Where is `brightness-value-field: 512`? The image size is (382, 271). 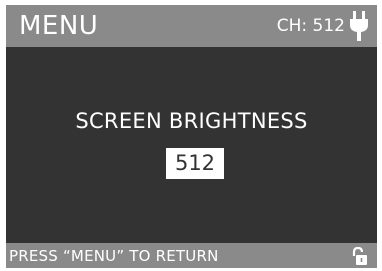 brightness-value-field: 512 is located at coordinates (195, 163).